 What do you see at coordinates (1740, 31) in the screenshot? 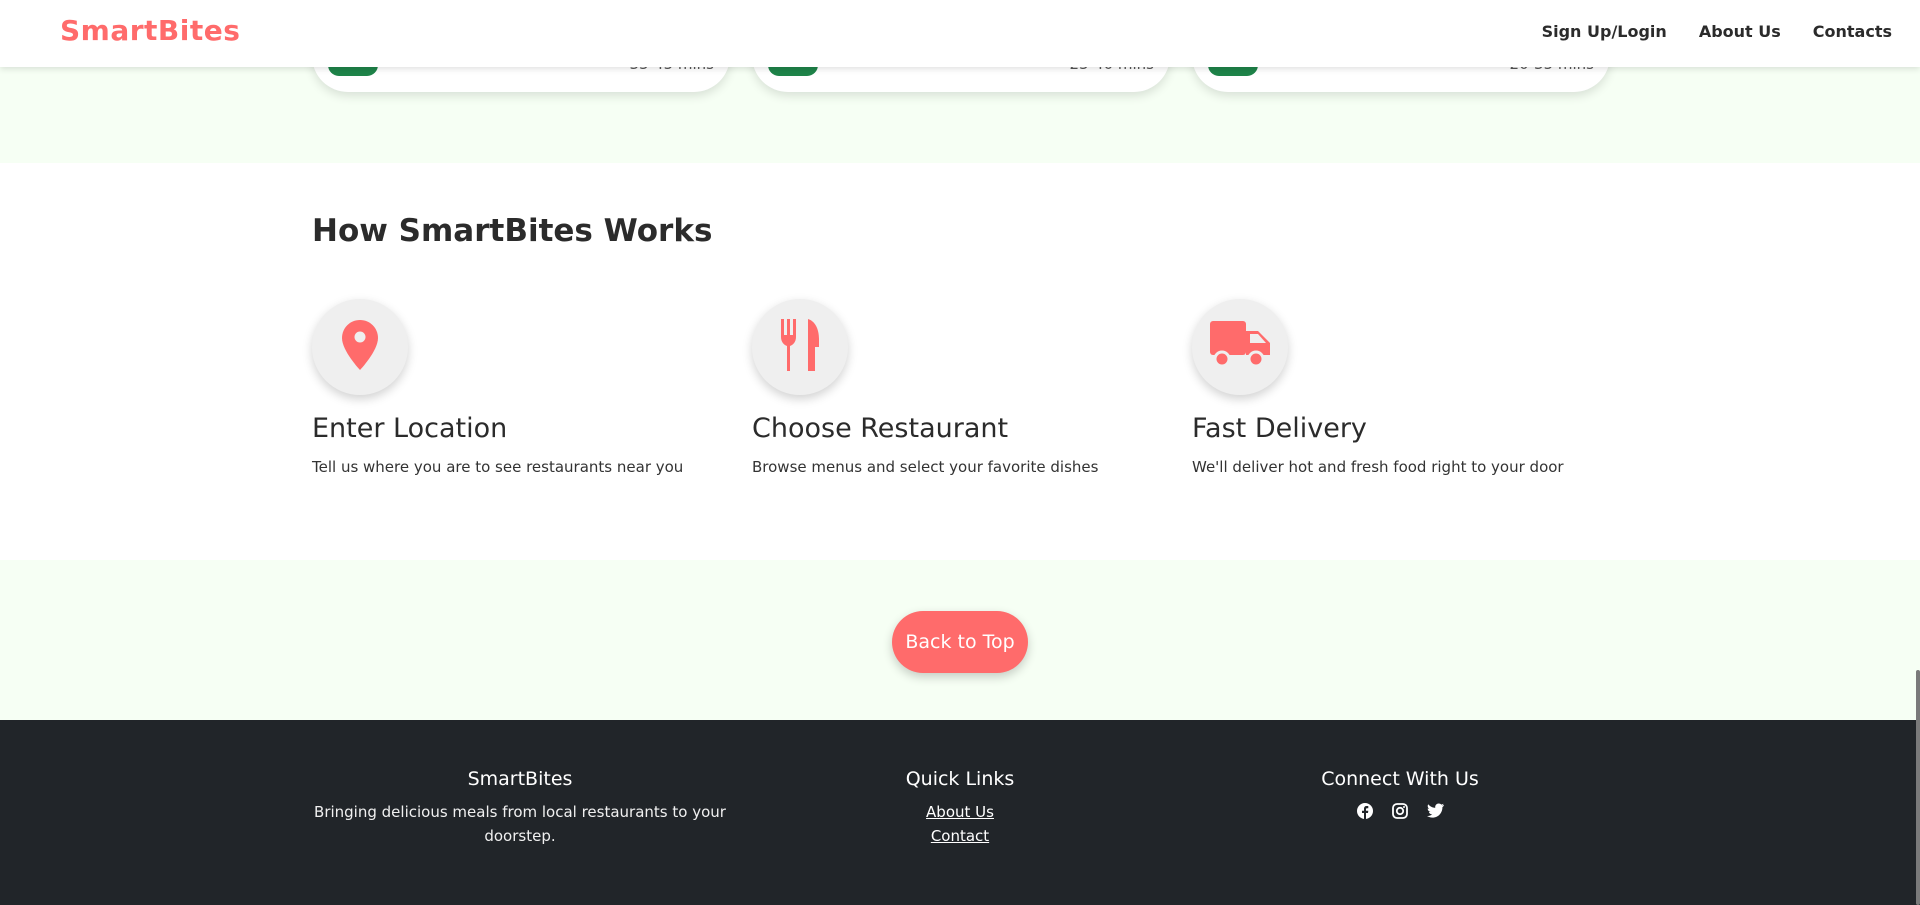
I see `nav-about-us: About Us` at bounding box center [1740, 31].